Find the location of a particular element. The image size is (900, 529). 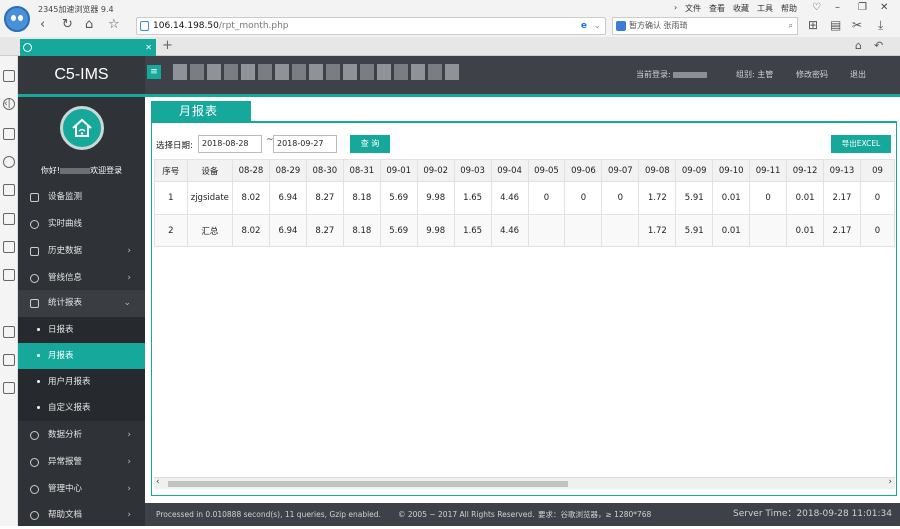

menu-tools: 工具 is located at coordinates (765, 8).